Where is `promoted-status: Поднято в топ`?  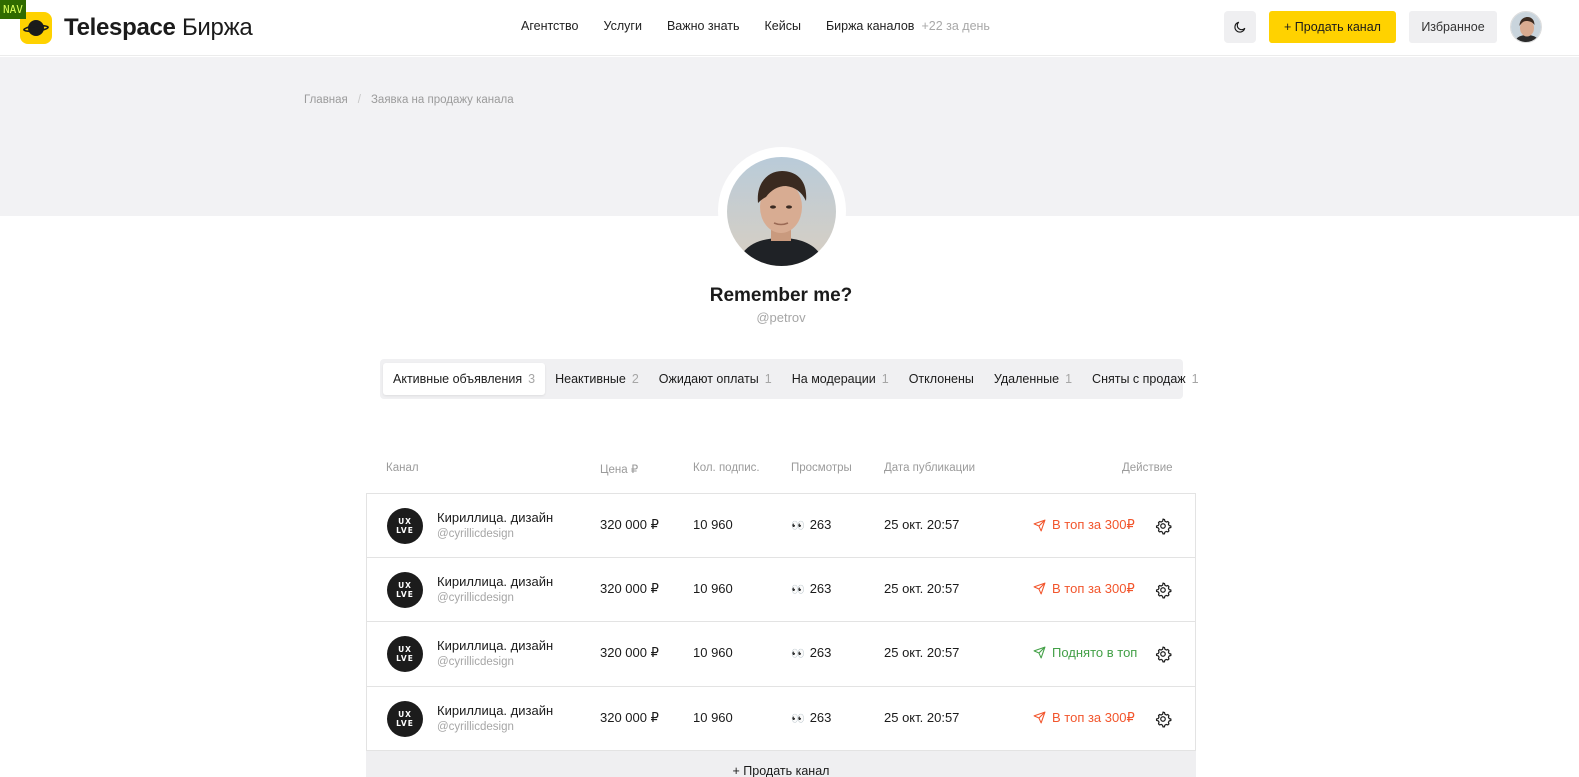 promoted-status: Поднято в топ is located at coordinates (1085, 652).